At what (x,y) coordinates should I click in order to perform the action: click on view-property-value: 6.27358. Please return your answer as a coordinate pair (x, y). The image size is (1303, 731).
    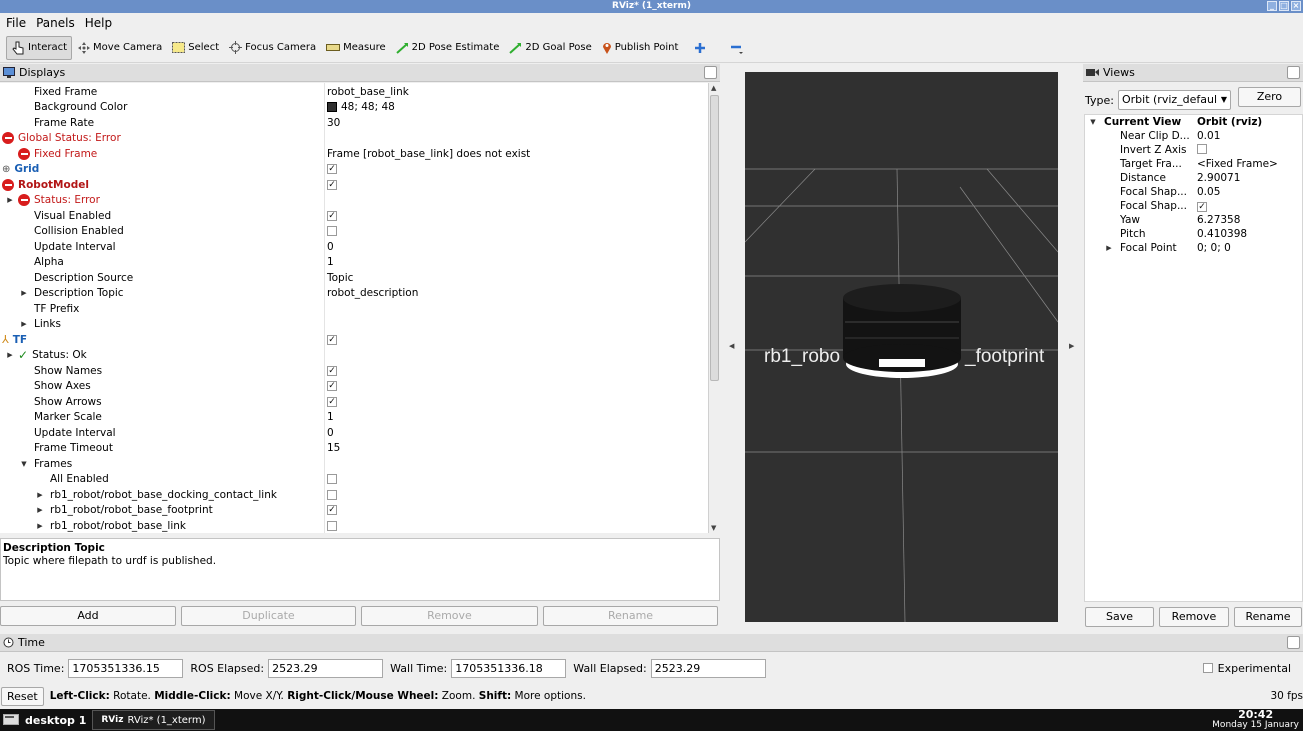
    Looking at the image, I should click on (1218, 220).